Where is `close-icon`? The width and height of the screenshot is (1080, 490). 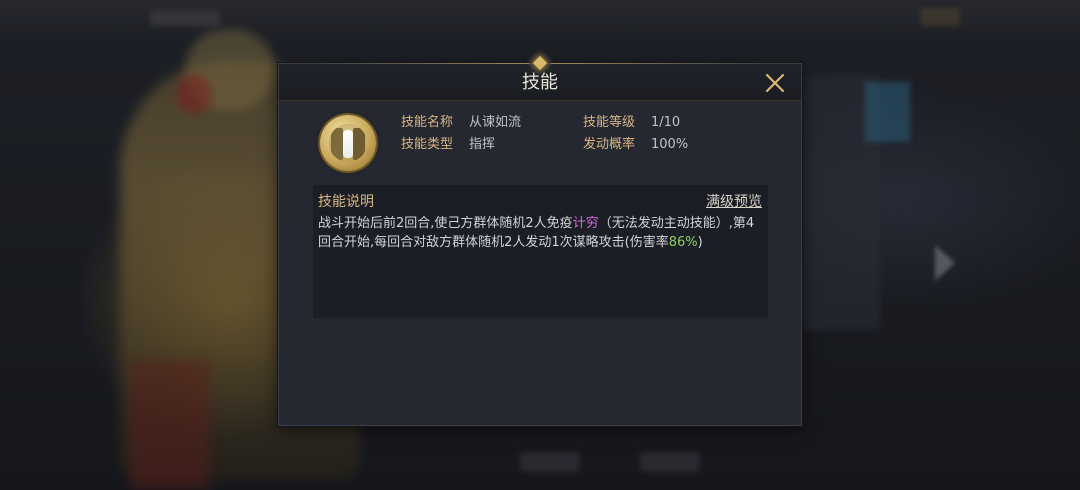 close-icon is located at coordinates (775, 83).